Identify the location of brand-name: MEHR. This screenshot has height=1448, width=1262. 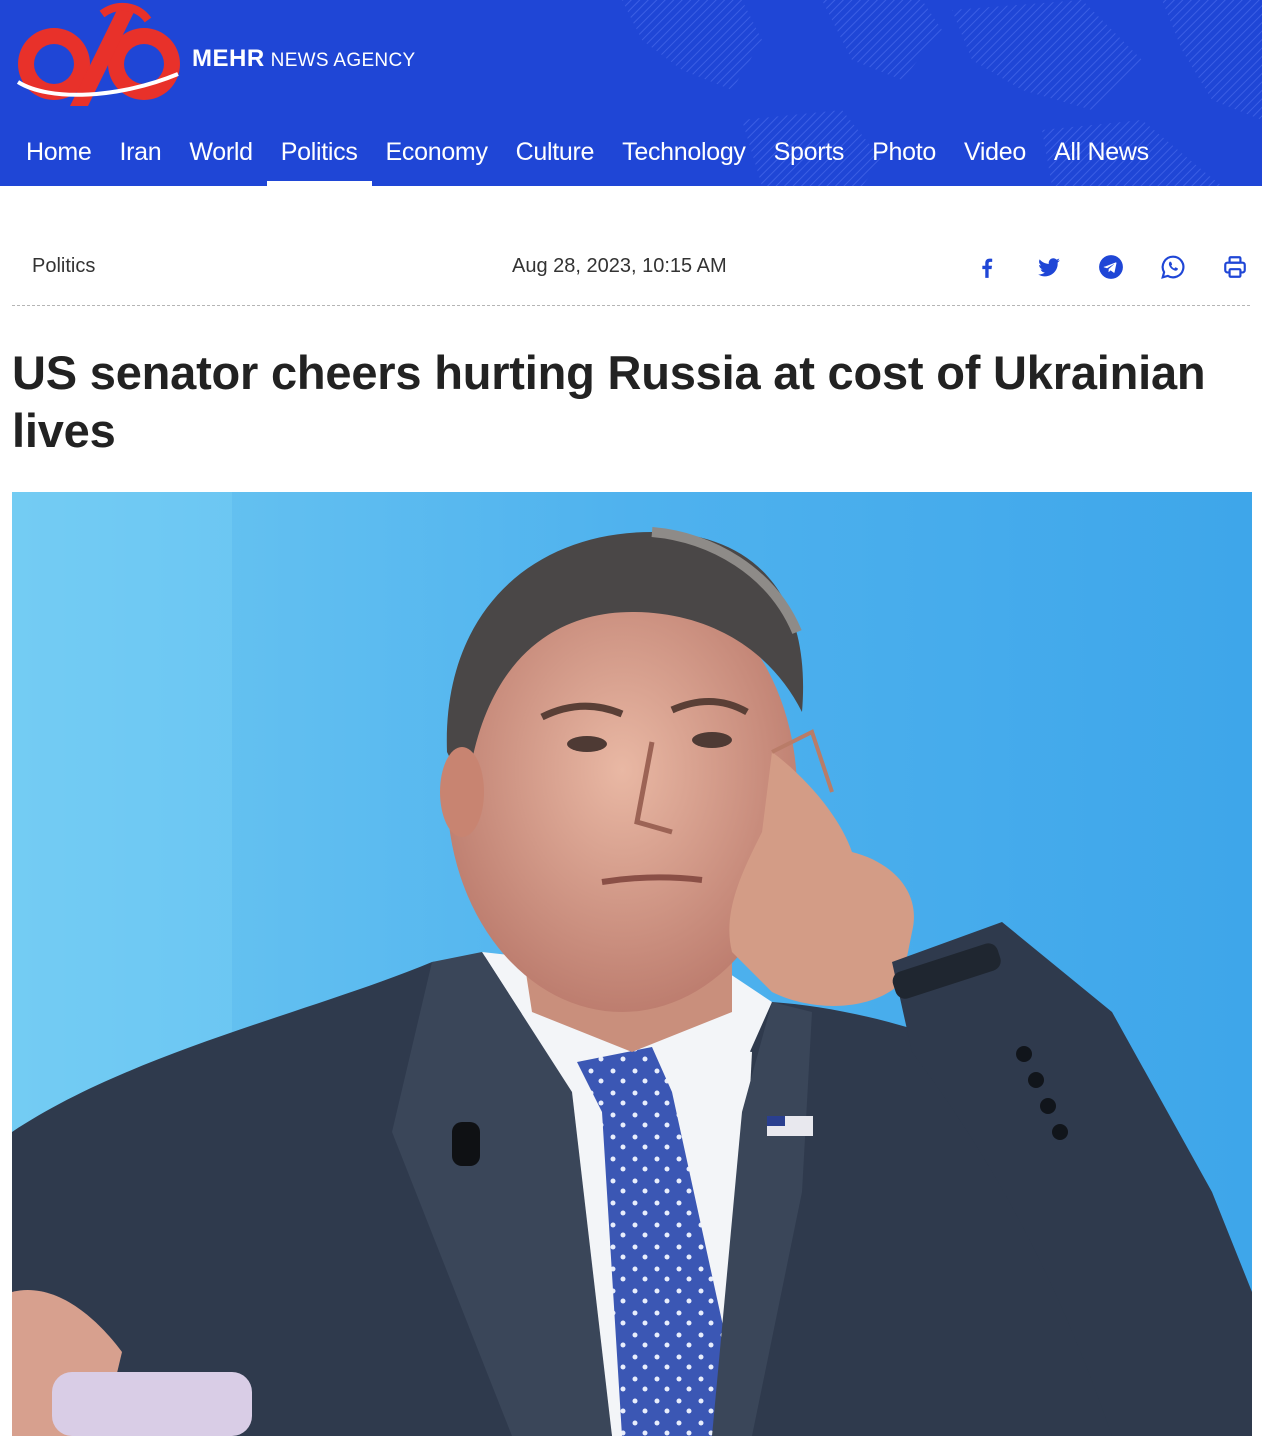
(228, 58).